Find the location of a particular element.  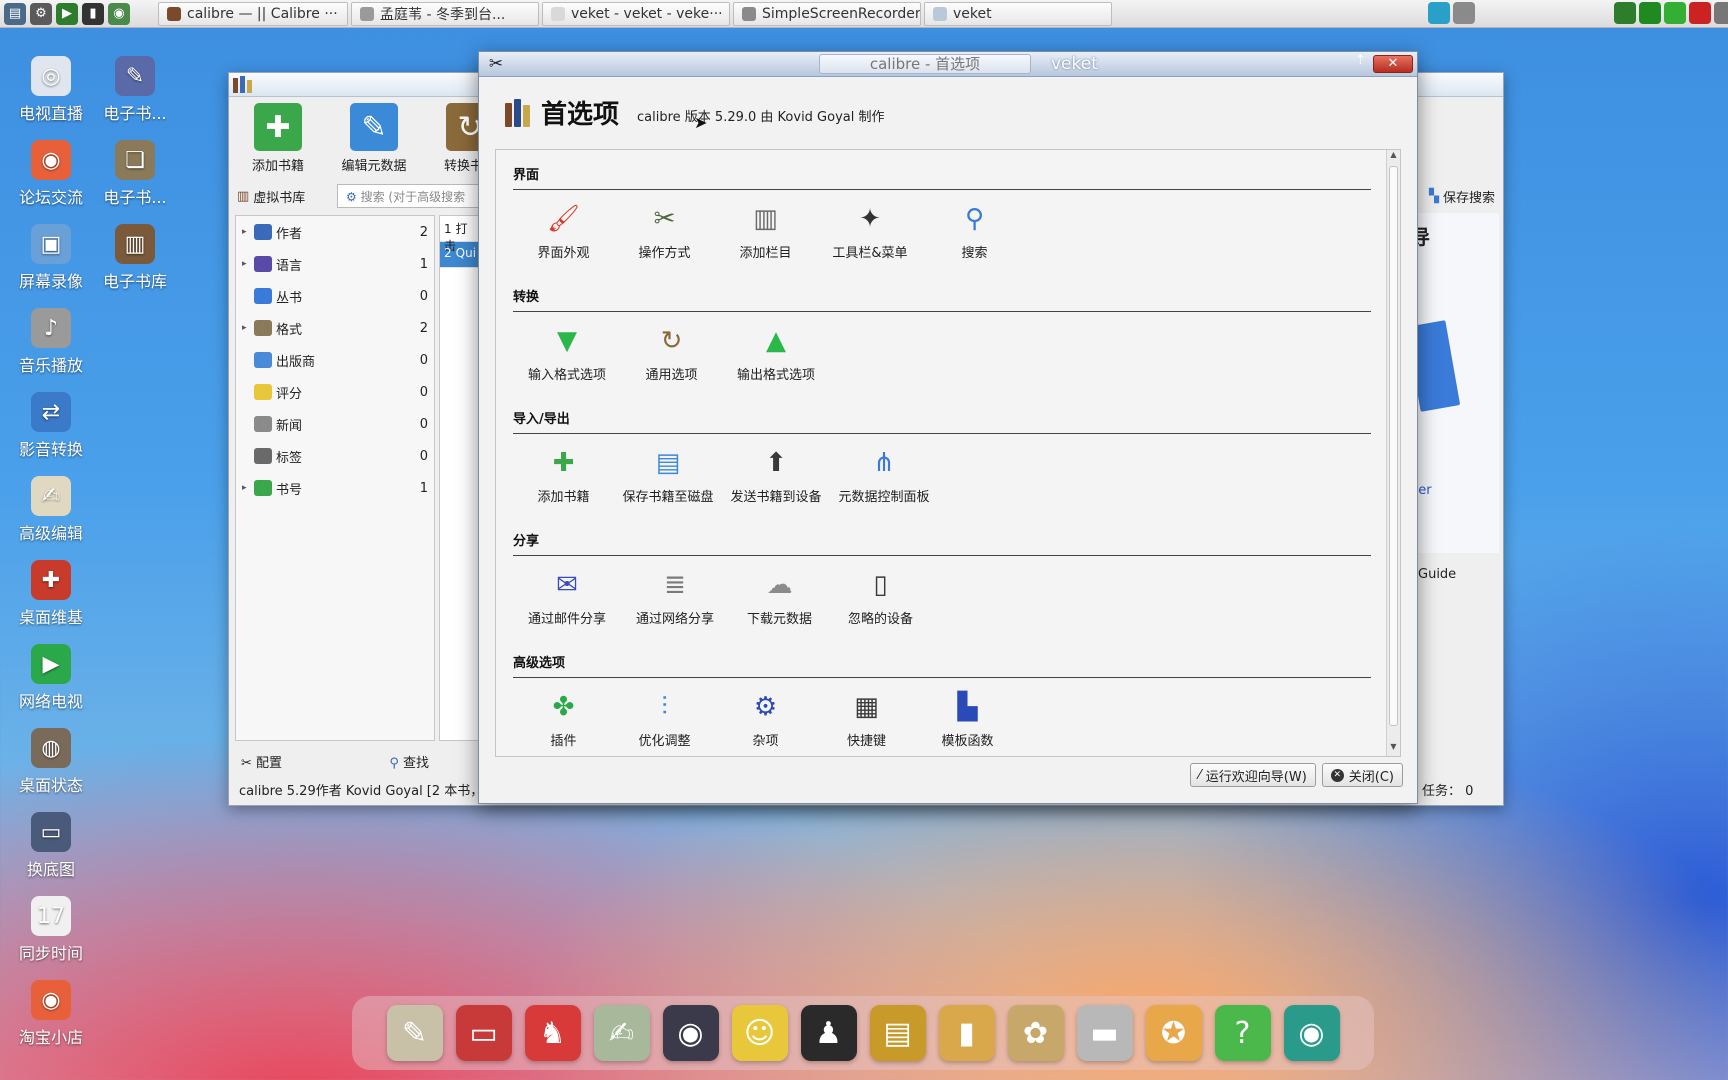

find-button: ⚲ 查找 is located at coordinates (409, 761).